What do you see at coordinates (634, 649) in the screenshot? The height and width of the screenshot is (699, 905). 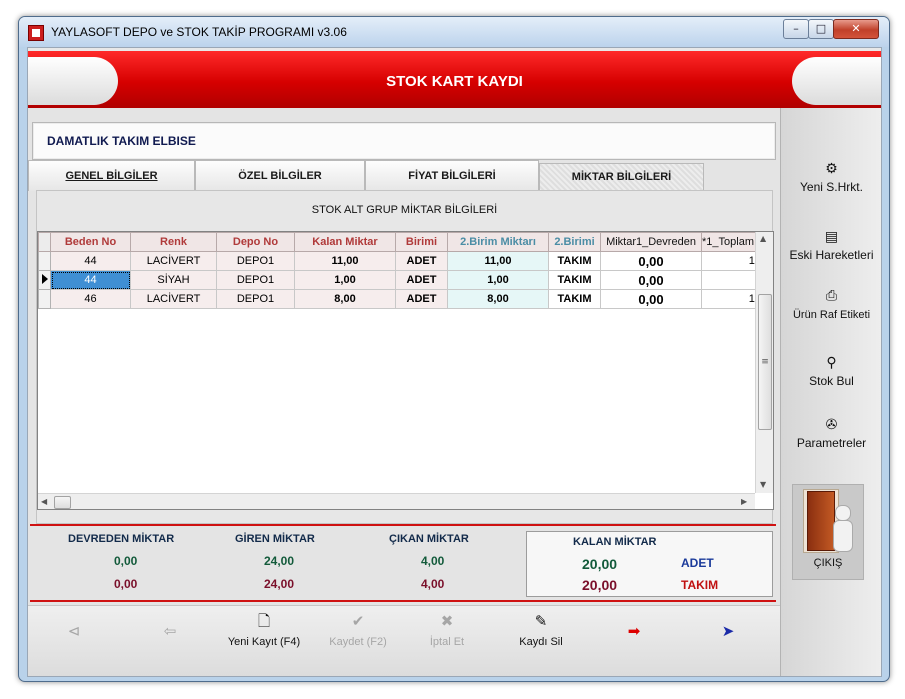 I see `next-record-button: ➡` at bounding box center [634, 649].